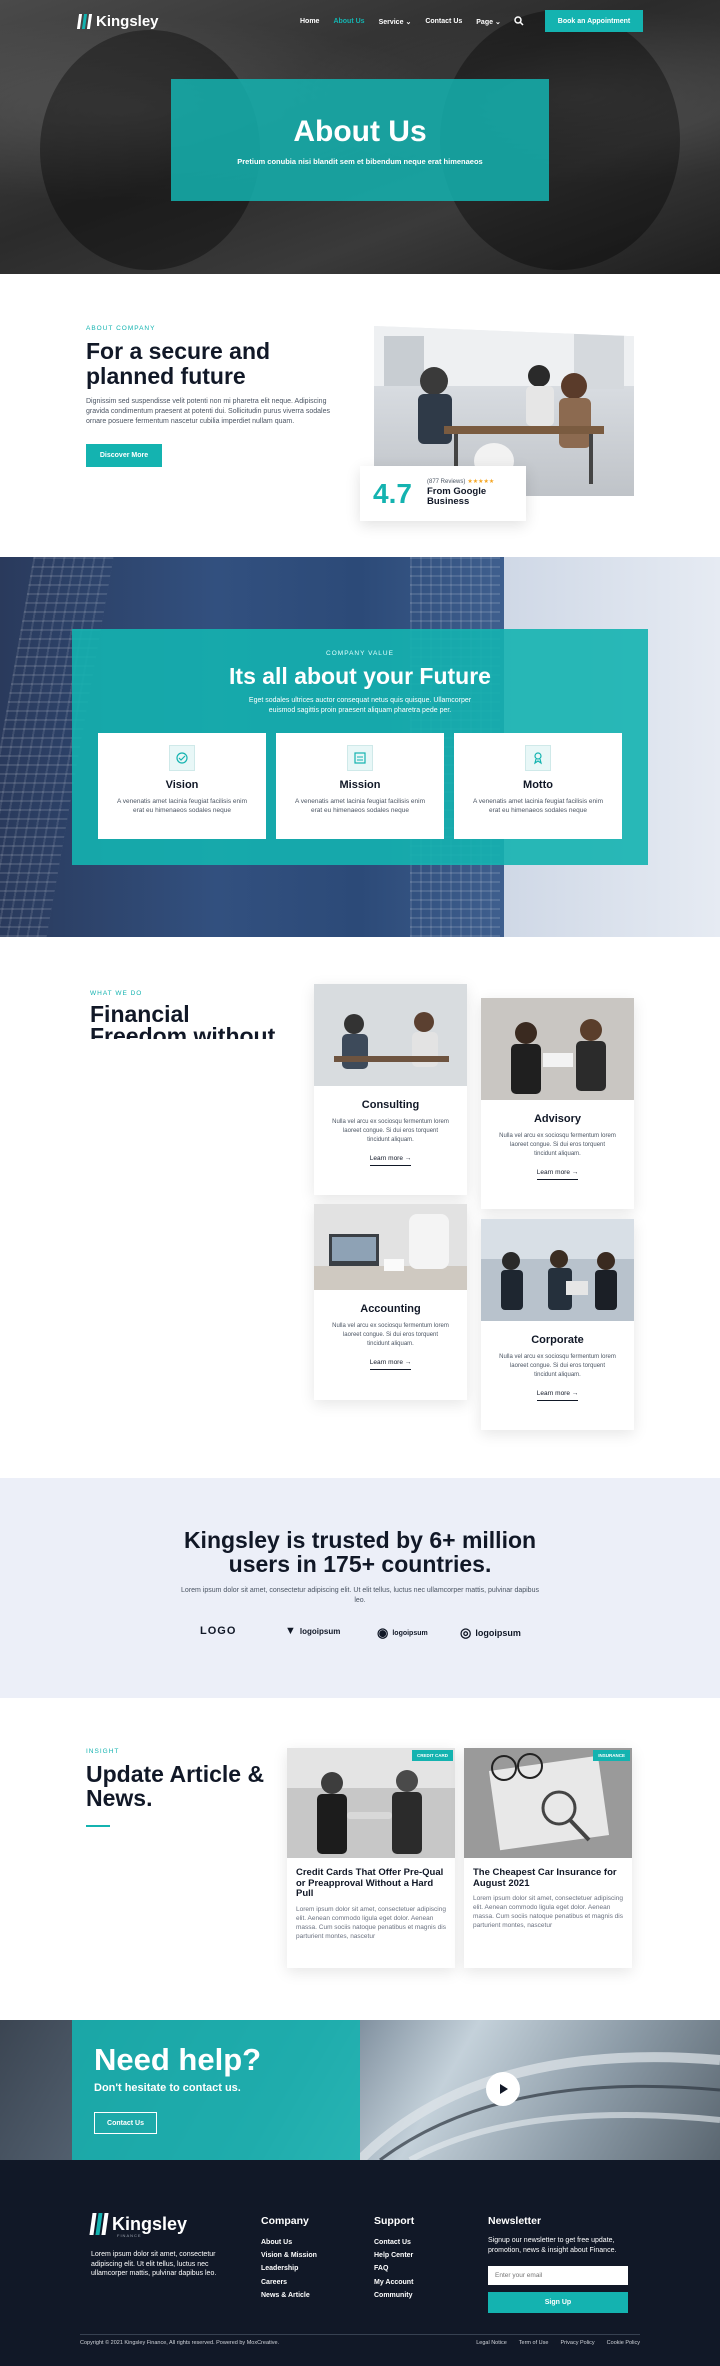 The width and height of the screenshot is (720, 2366). Describe the element at coordinates (116, 993) in the screenshot. I see `services-eyebrow: WHAT WE DO` at that location.